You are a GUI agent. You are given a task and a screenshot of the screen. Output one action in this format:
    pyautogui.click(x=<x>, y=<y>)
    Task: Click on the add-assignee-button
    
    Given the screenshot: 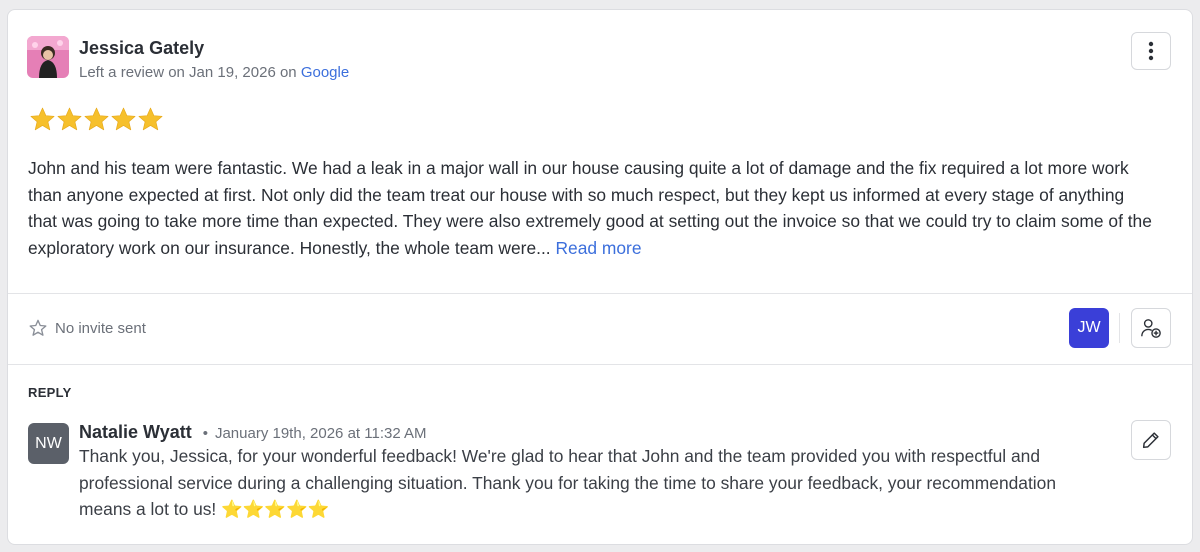 What is the action you would take?
    pyautogui.click(x=1151, y=328)
    